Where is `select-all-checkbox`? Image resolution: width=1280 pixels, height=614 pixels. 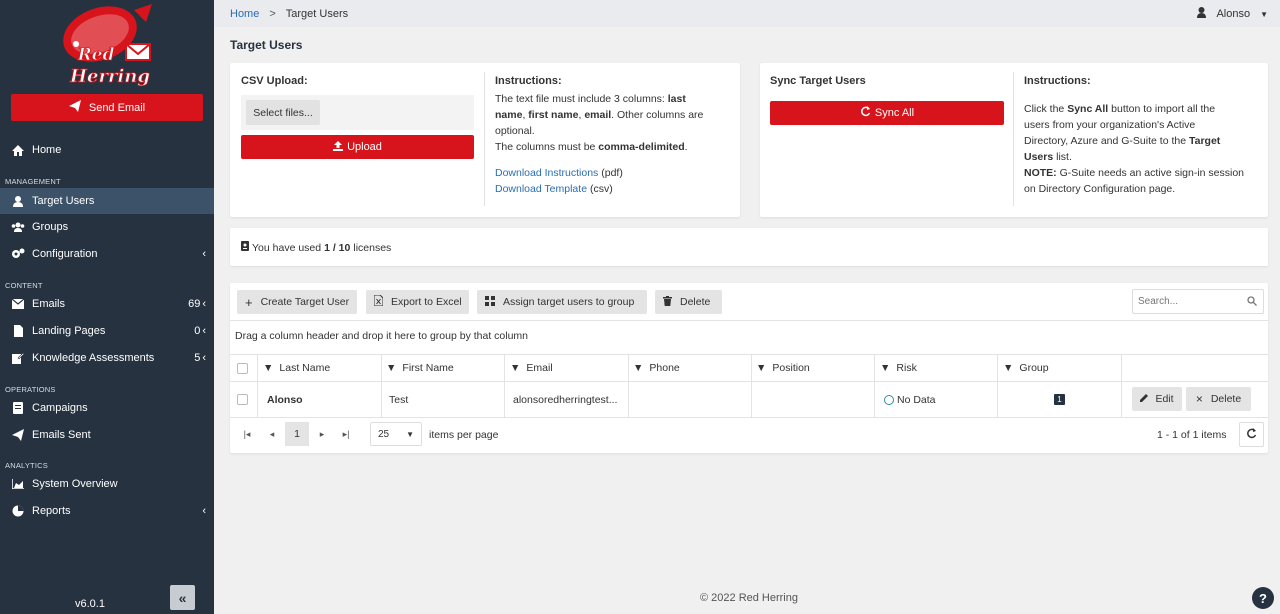 select-all-checkbox is located at coordinates (242, 368).